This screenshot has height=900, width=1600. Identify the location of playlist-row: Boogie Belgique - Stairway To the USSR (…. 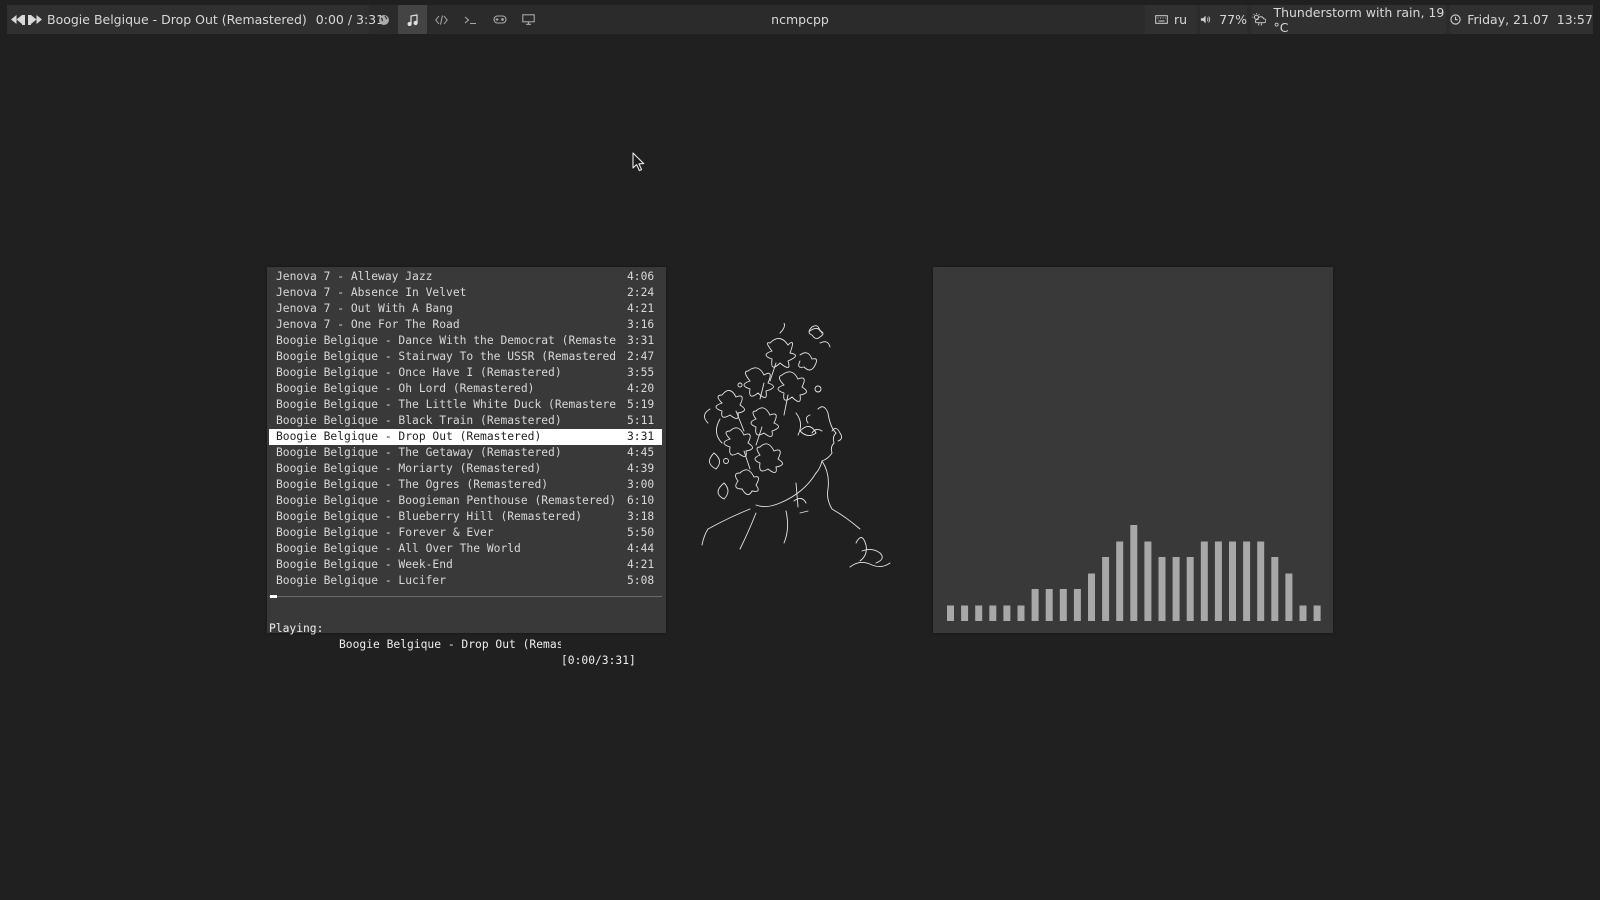
(465, 357).